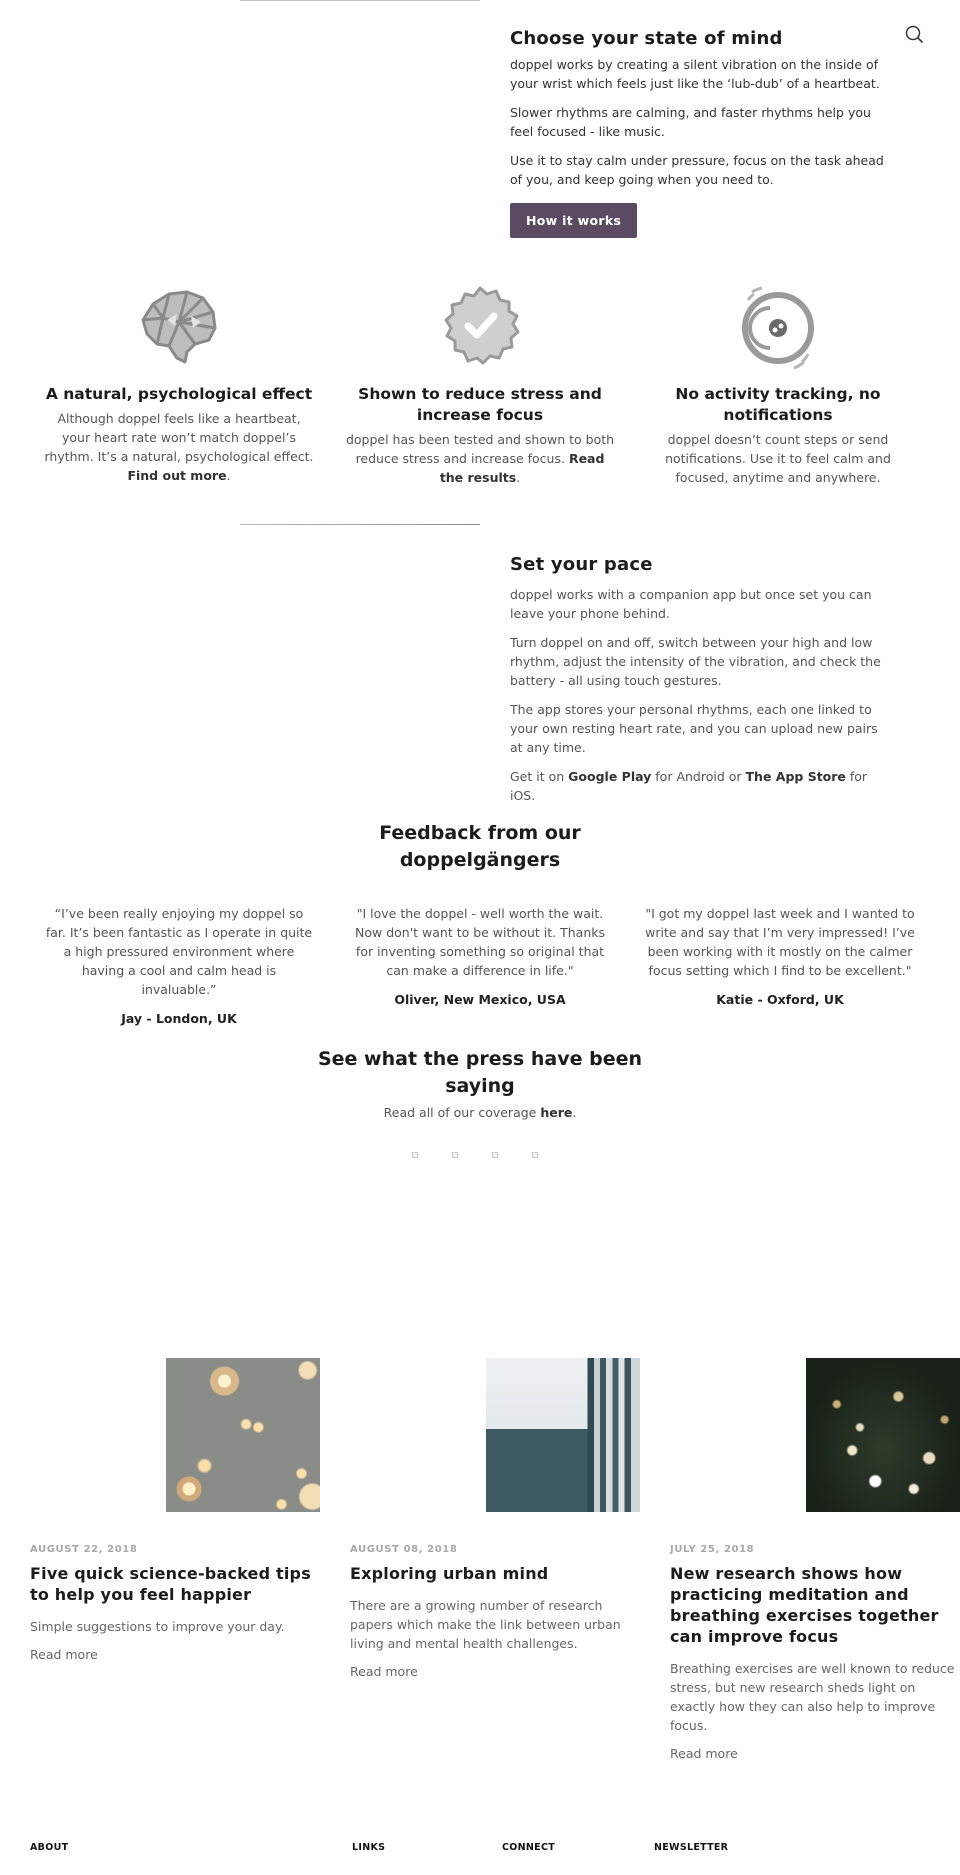  What do you see at coordinates (712, 1549) in the screenshot?
I see `post-date: JULY 25, 2018` at bounding box center [712, 1549].